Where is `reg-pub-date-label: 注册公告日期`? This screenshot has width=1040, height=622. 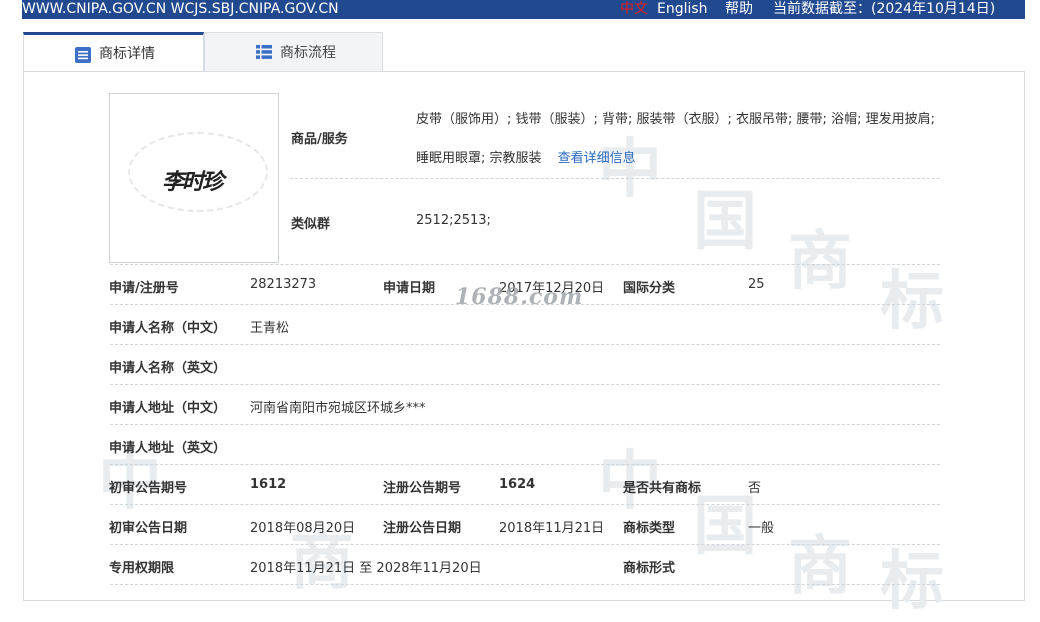
reg-pub-date-label: 注册公告日期 is located at coordinates (422, 528).